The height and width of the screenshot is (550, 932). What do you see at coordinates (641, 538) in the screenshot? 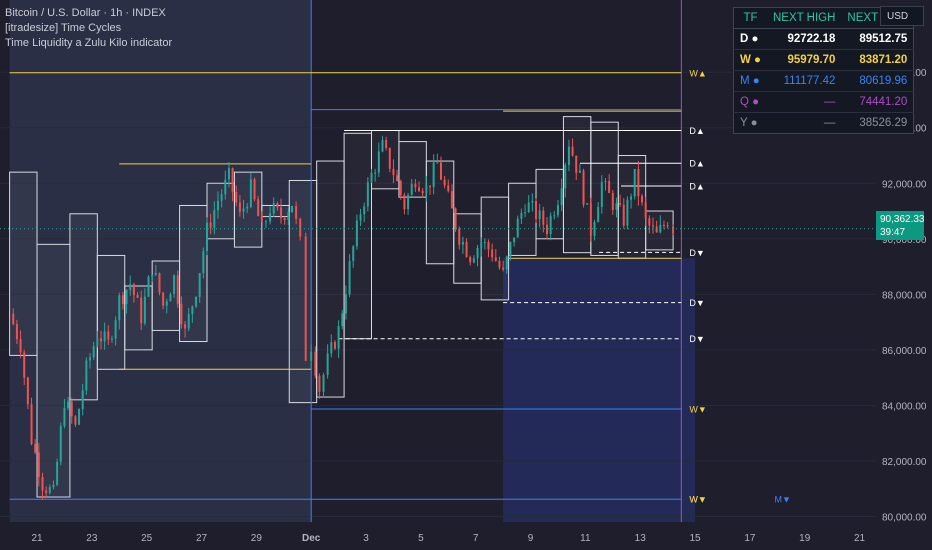
I see `x-tick-label: 13` at bounding box center [641, 538].